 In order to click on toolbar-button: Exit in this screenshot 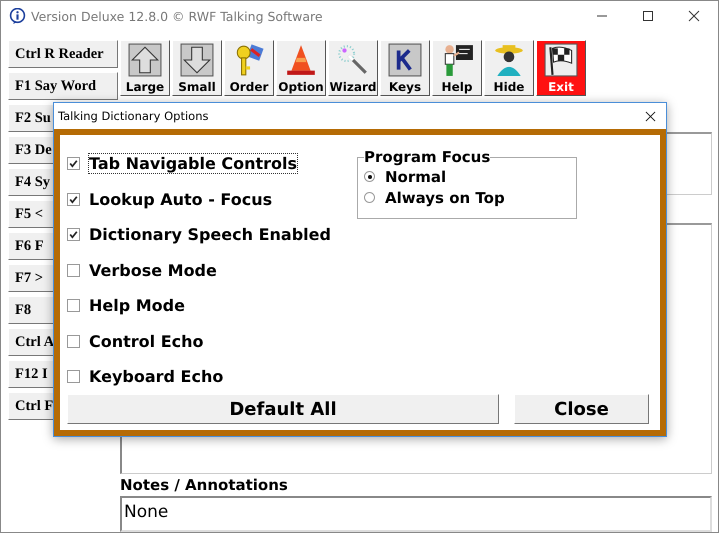, I will do `click(561, 68)`.